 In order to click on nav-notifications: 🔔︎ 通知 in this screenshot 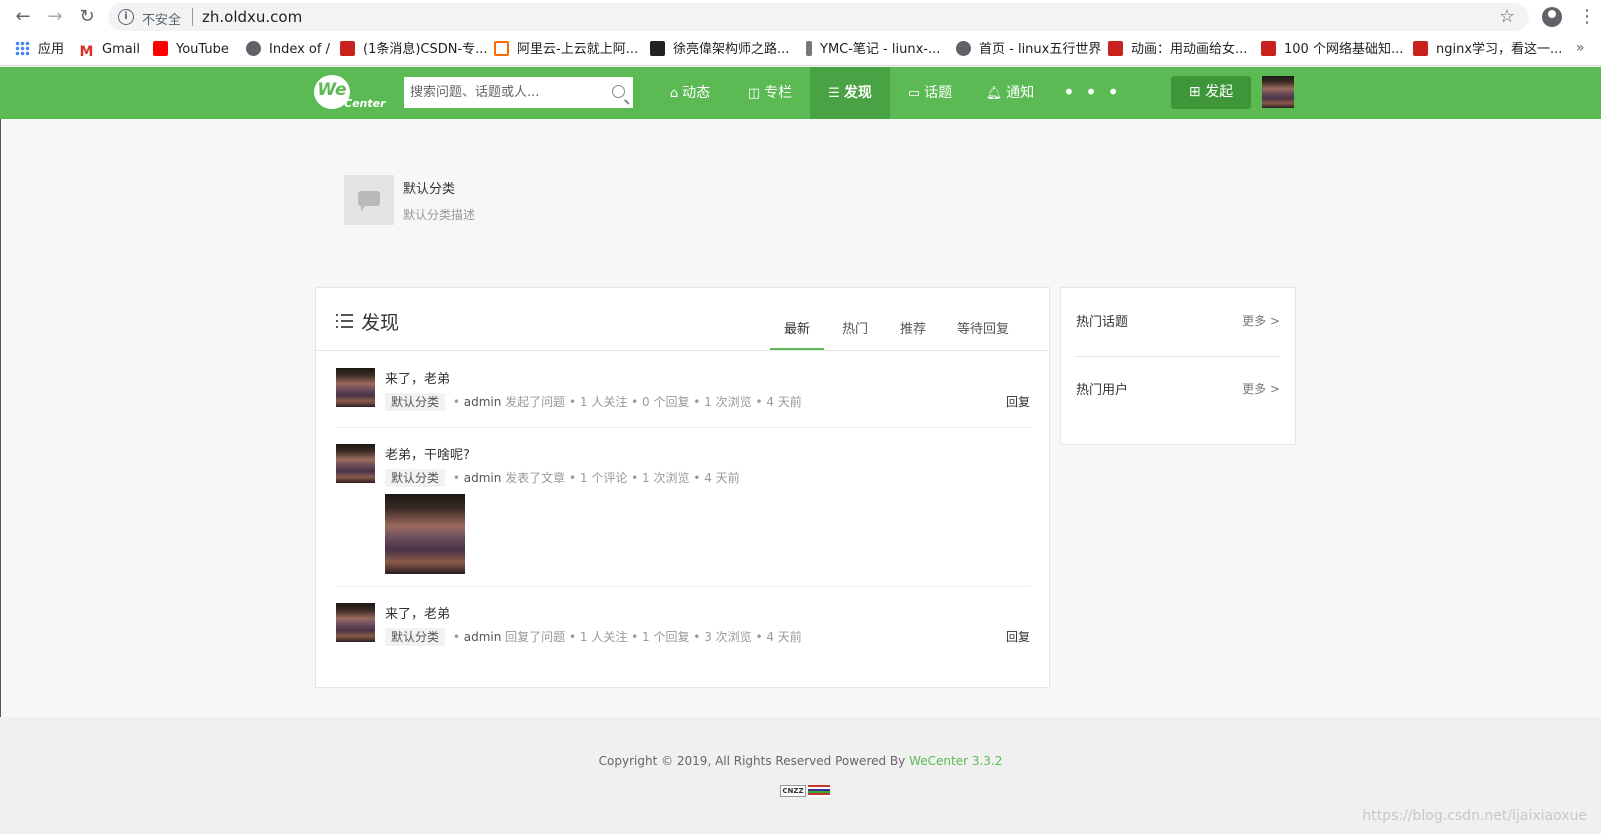, I will do `click(1010, 93)`.